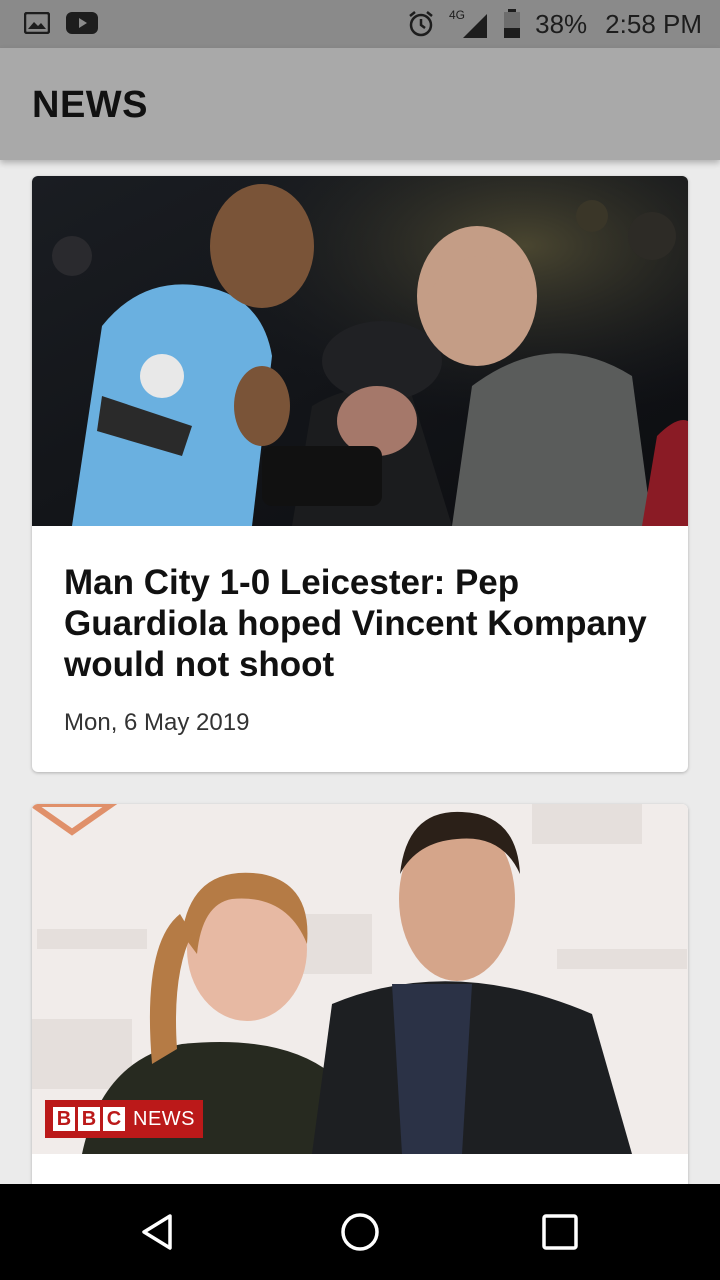  Describe the element at coordinates (512, 23) in the screenshot. I see `battery-icon` at that location.